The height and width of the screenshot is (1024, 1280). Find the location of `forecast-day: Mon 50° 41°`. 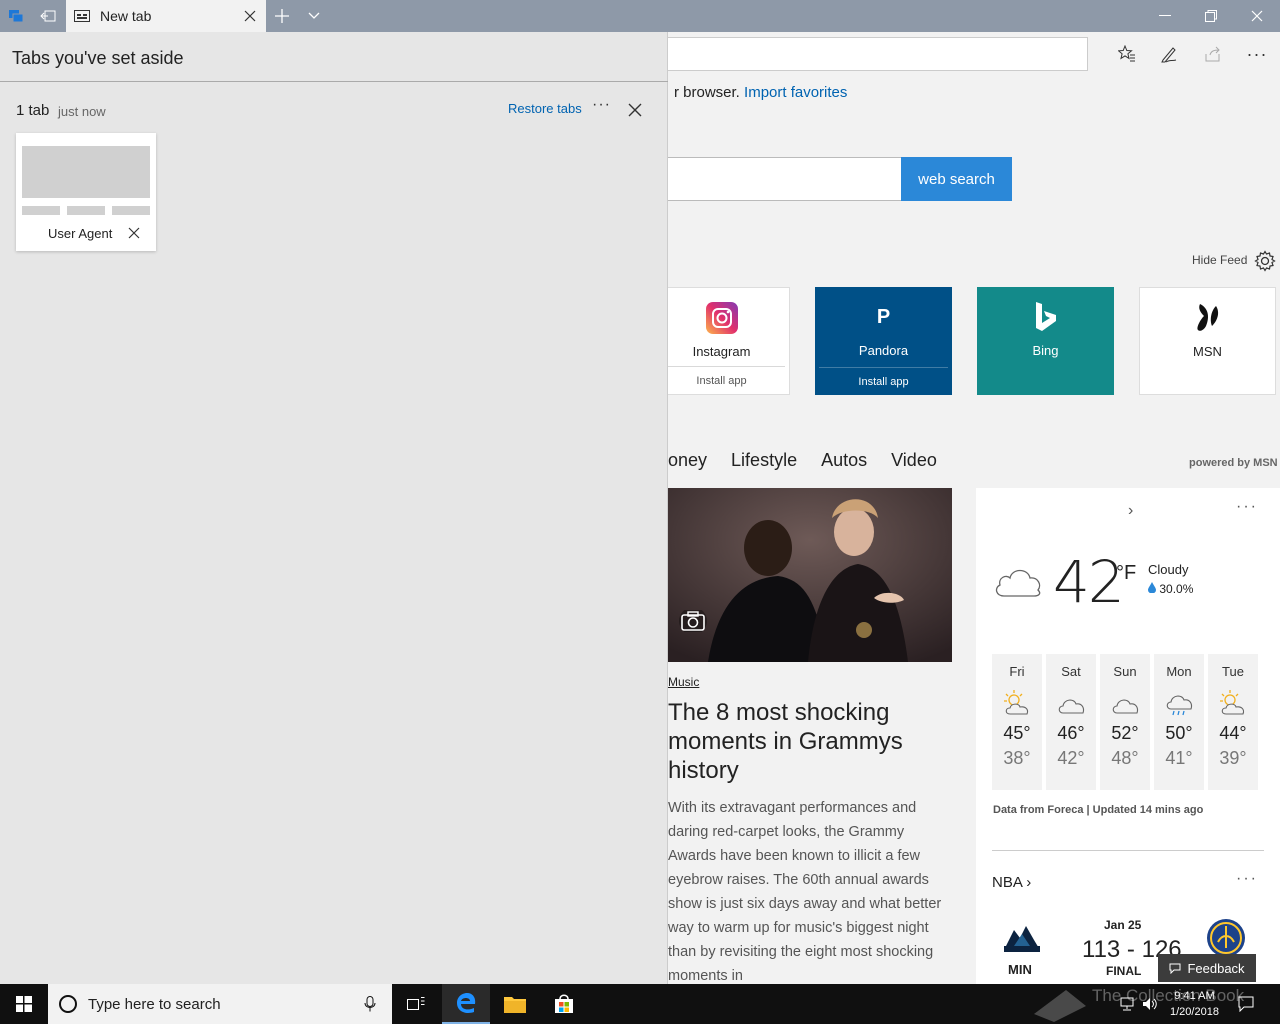

forecast-day: Mon 50° 41° is located at coordinates (1179, 722).